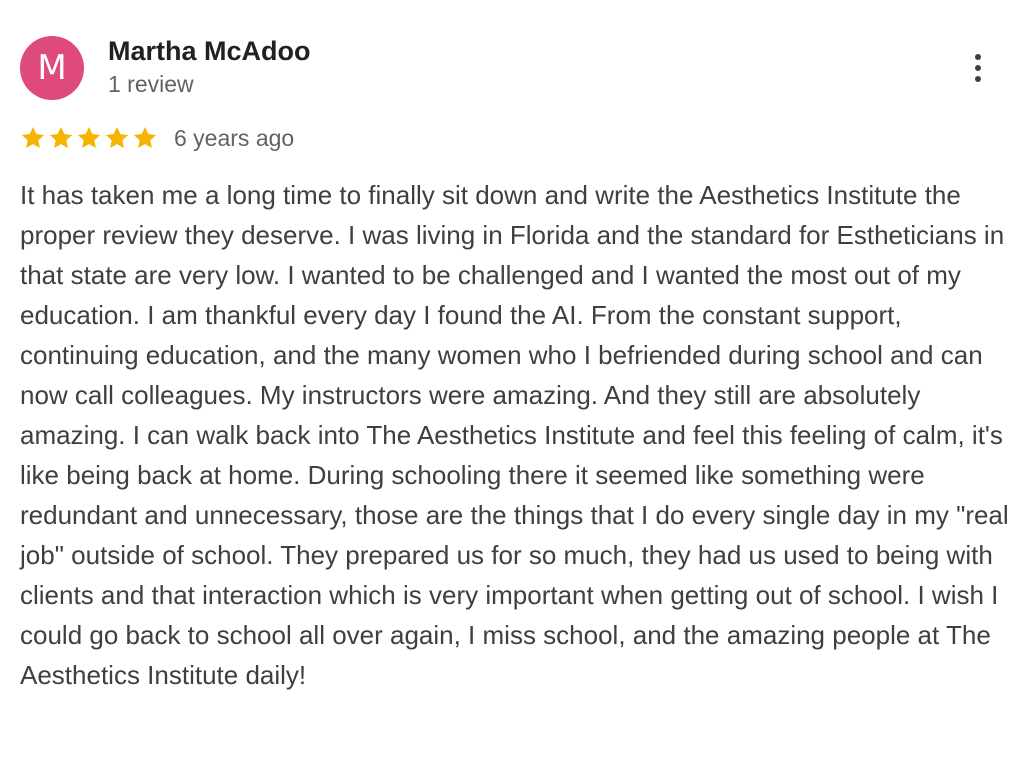  What do you see at coordinates (52, 68) in the screenshot?
I see `avatar: M` at bounding box center [52, 68].